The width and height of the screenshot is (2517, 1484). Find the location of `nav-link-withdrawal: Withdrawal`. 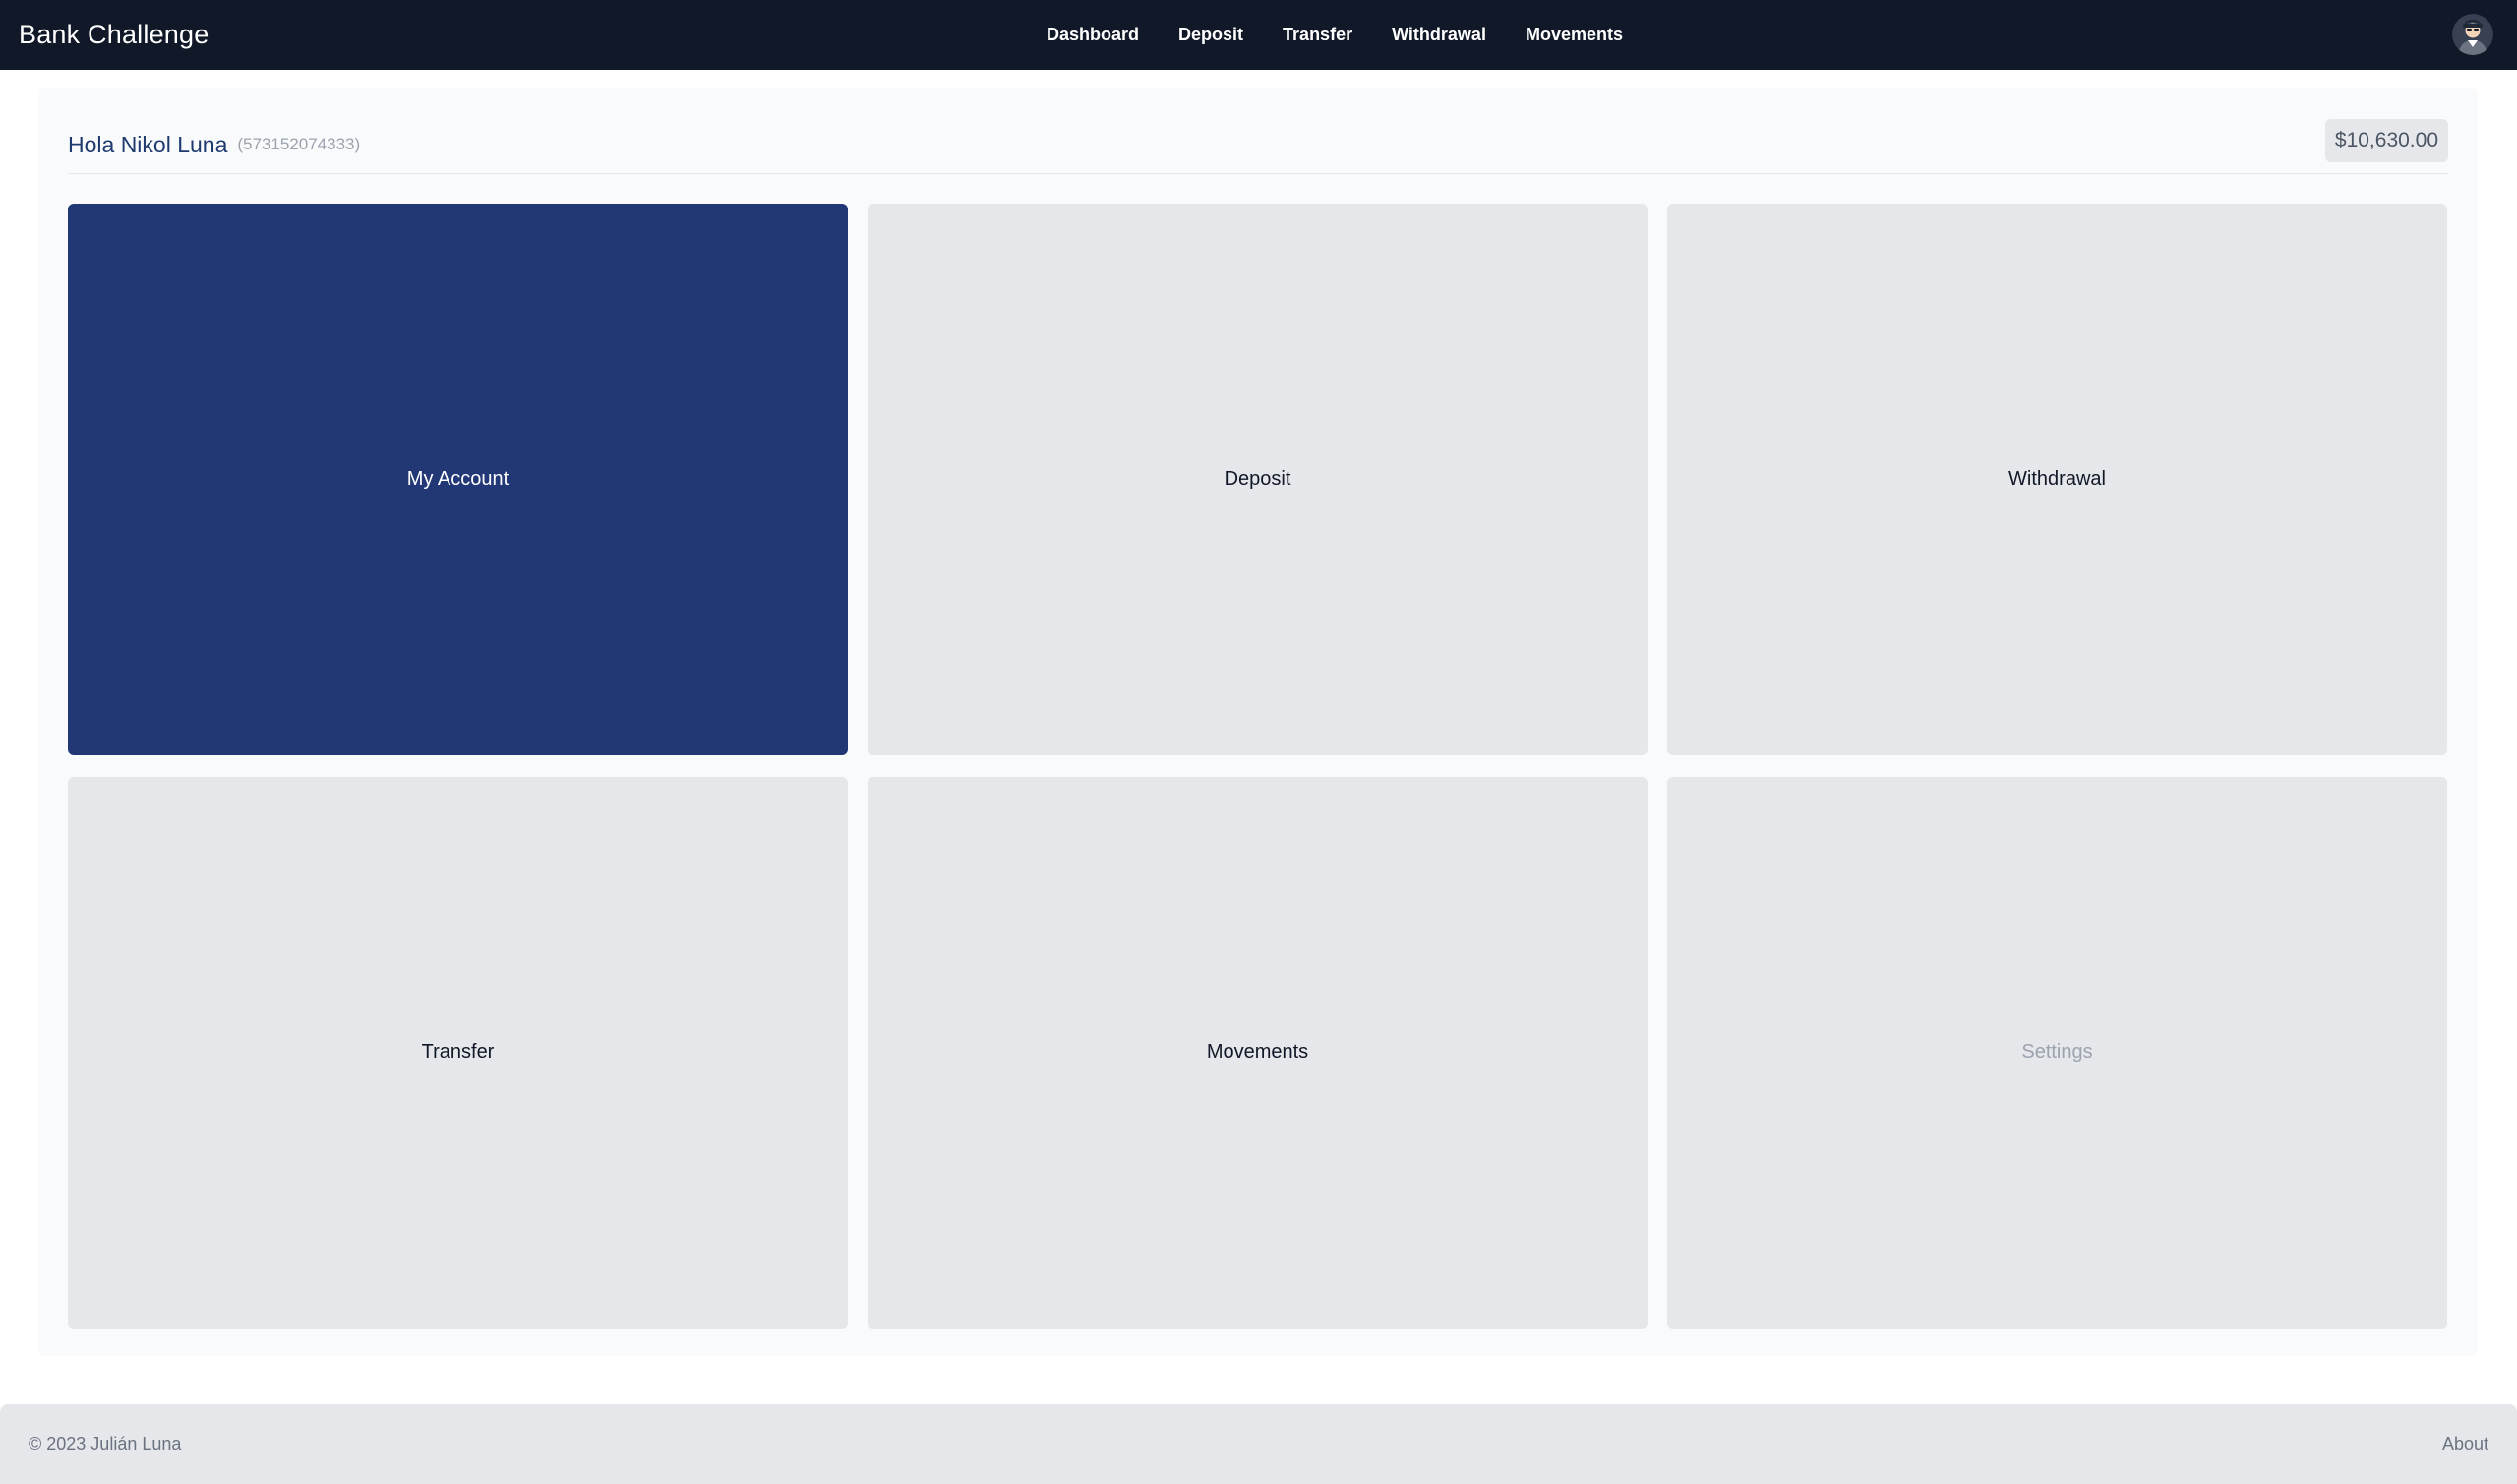

nav-link-withdrawal: Withdrawal is located at coordinates (1439, 35).